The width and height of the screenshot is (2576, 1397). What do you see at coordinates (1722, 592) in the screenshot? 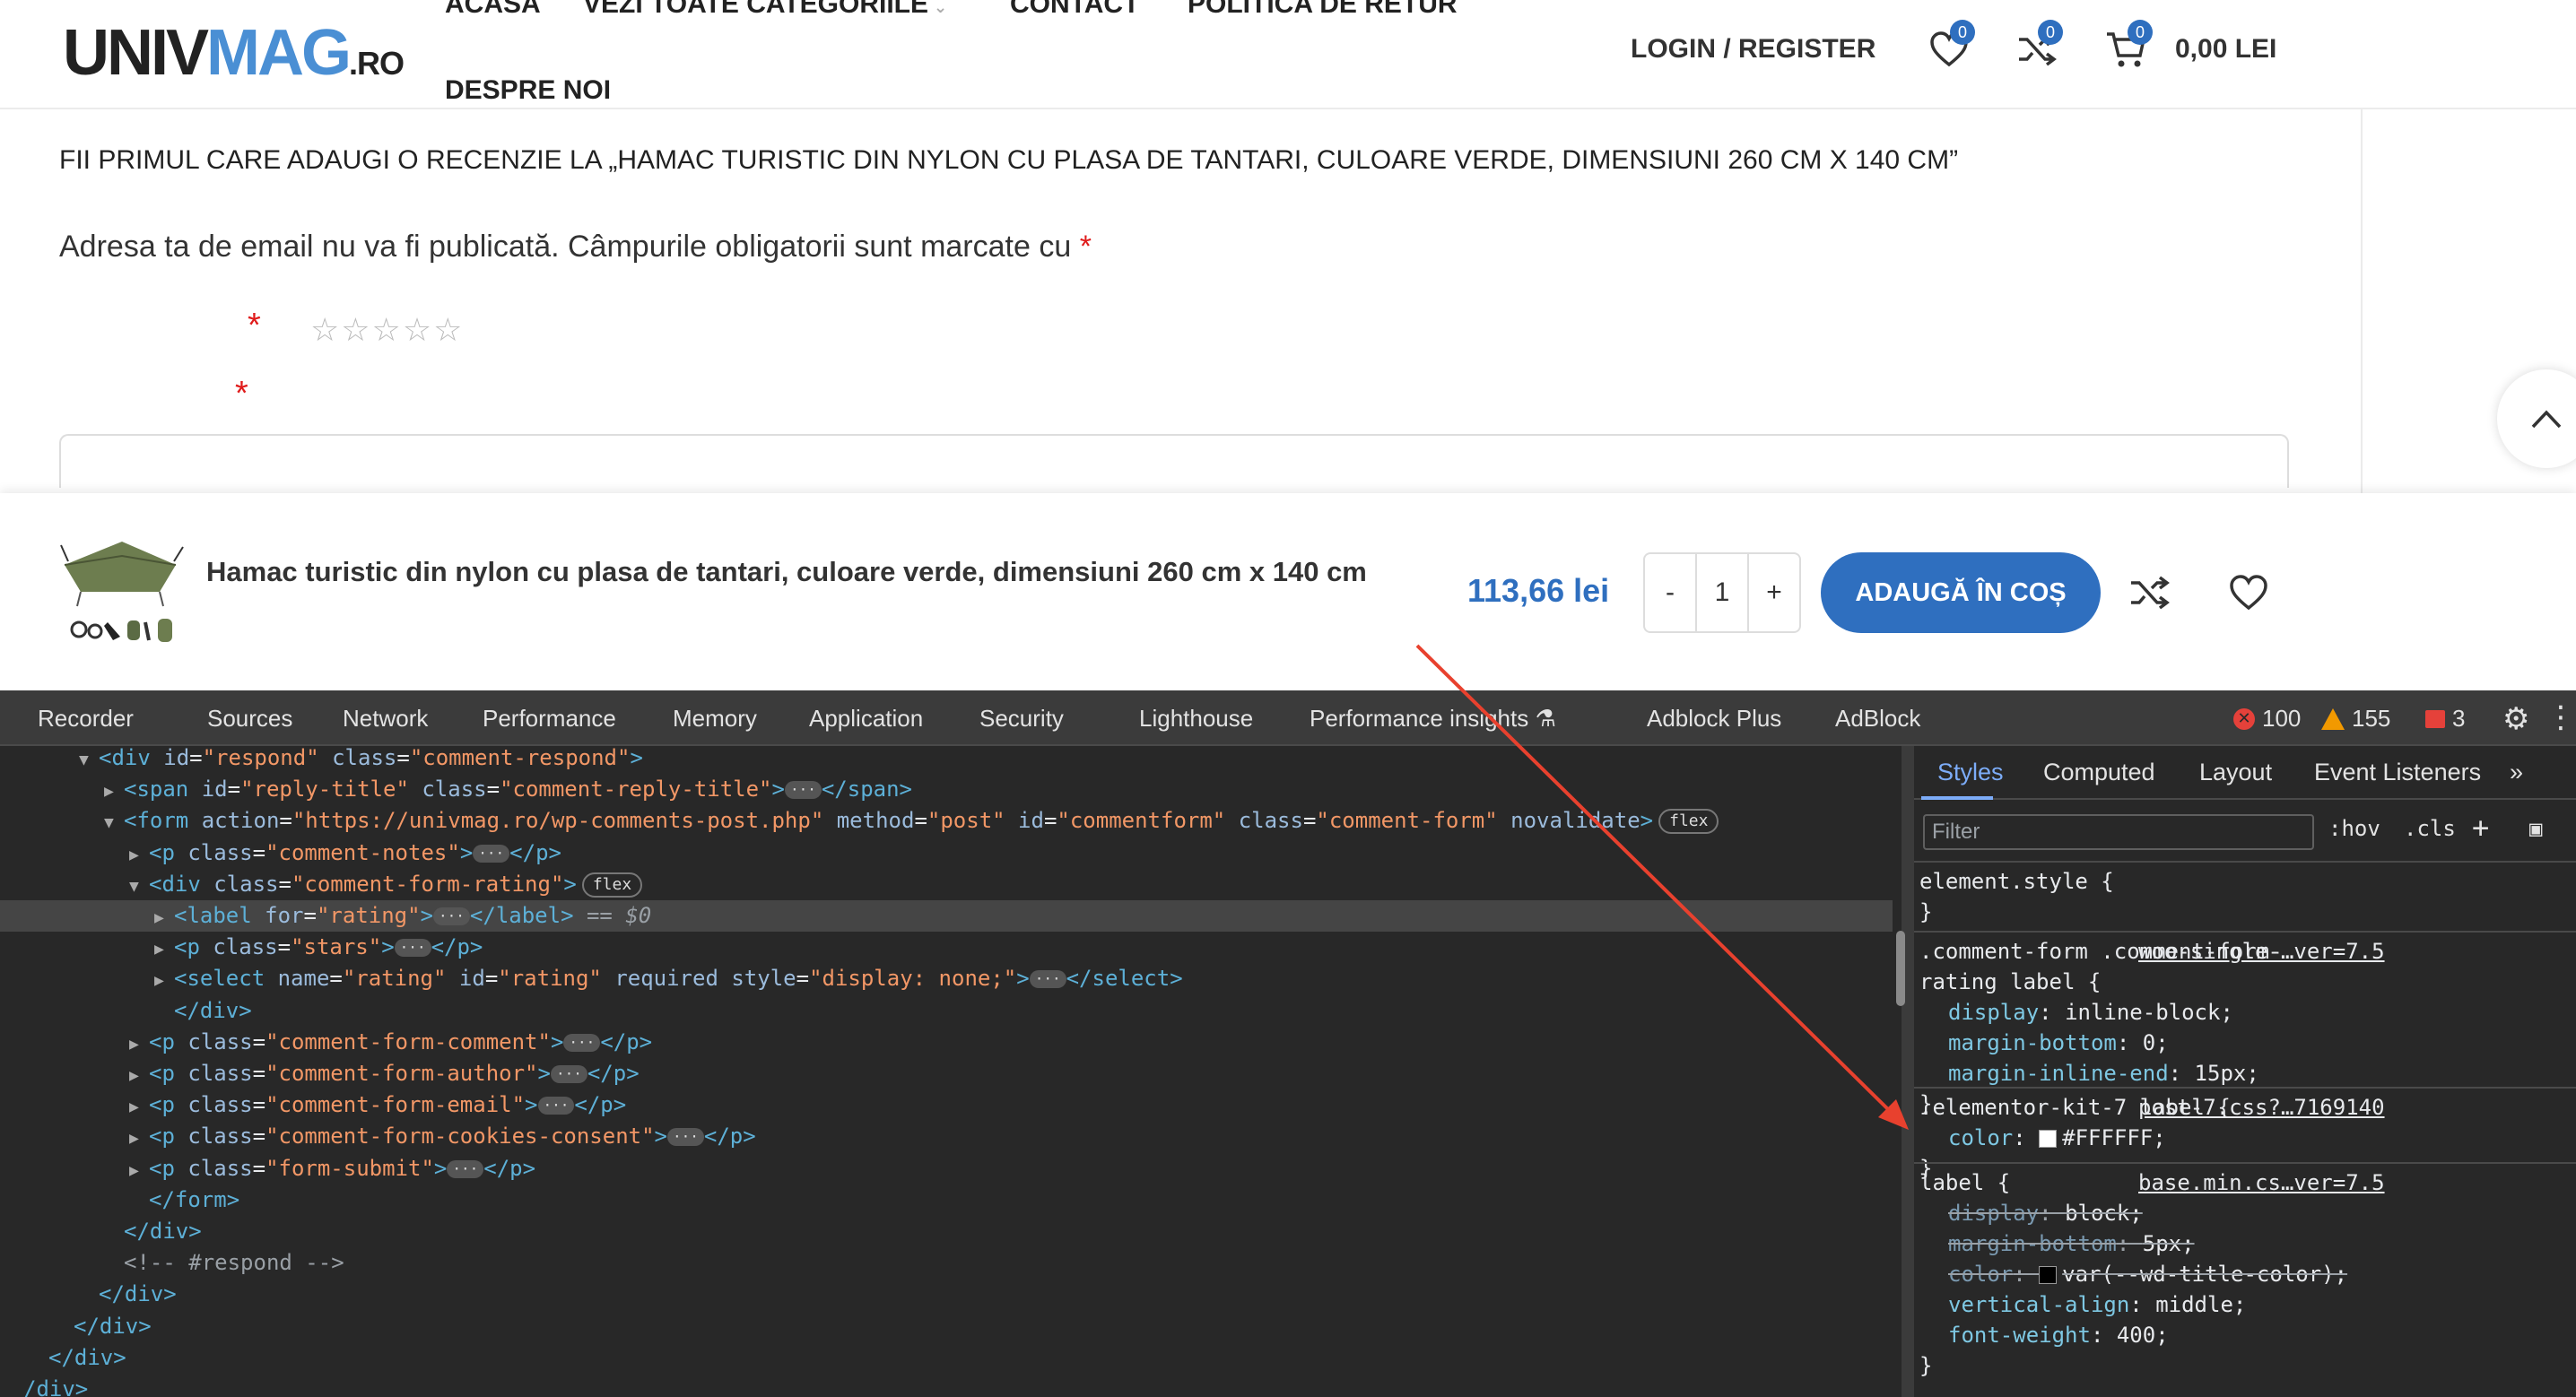
I see `qty-input: 1` at bounding box center [1722, 592].